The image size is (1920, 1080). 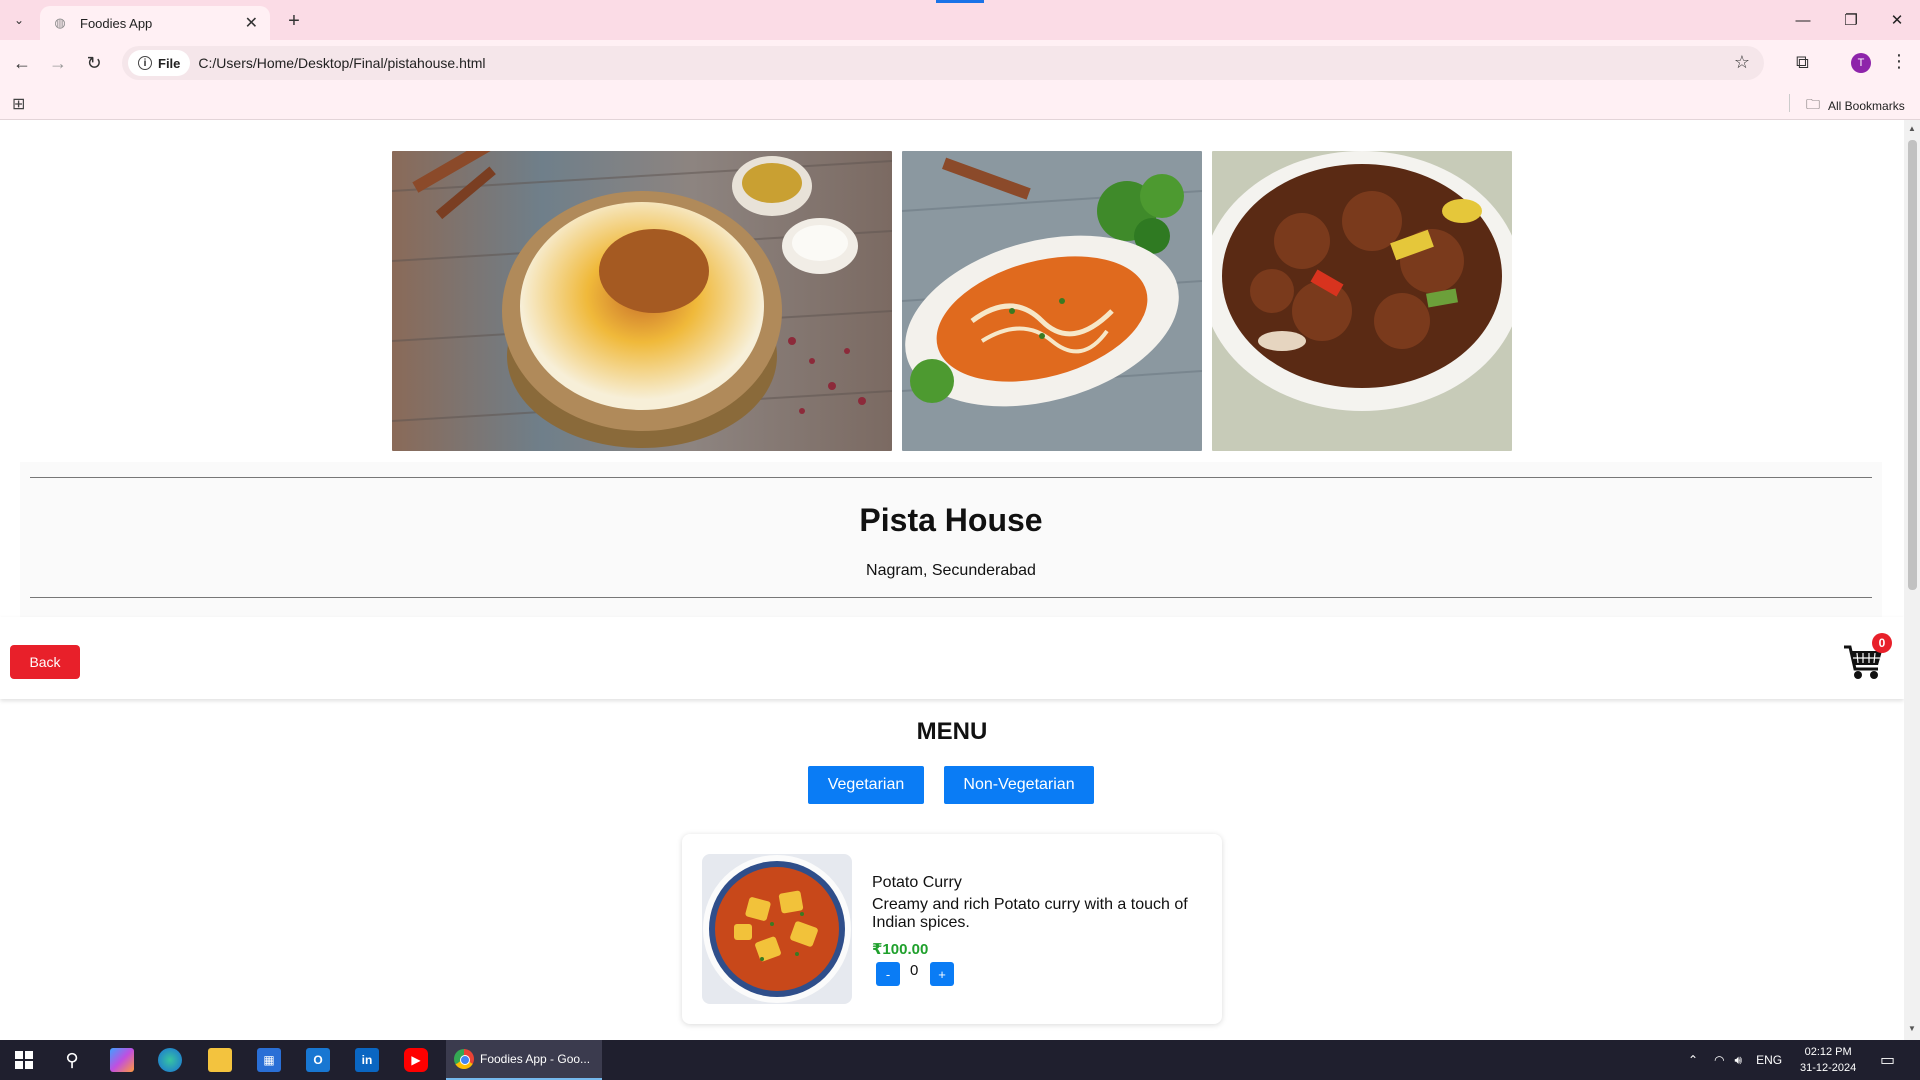 I want to click on bookmarks-divider, so click(x=1789, y=103).